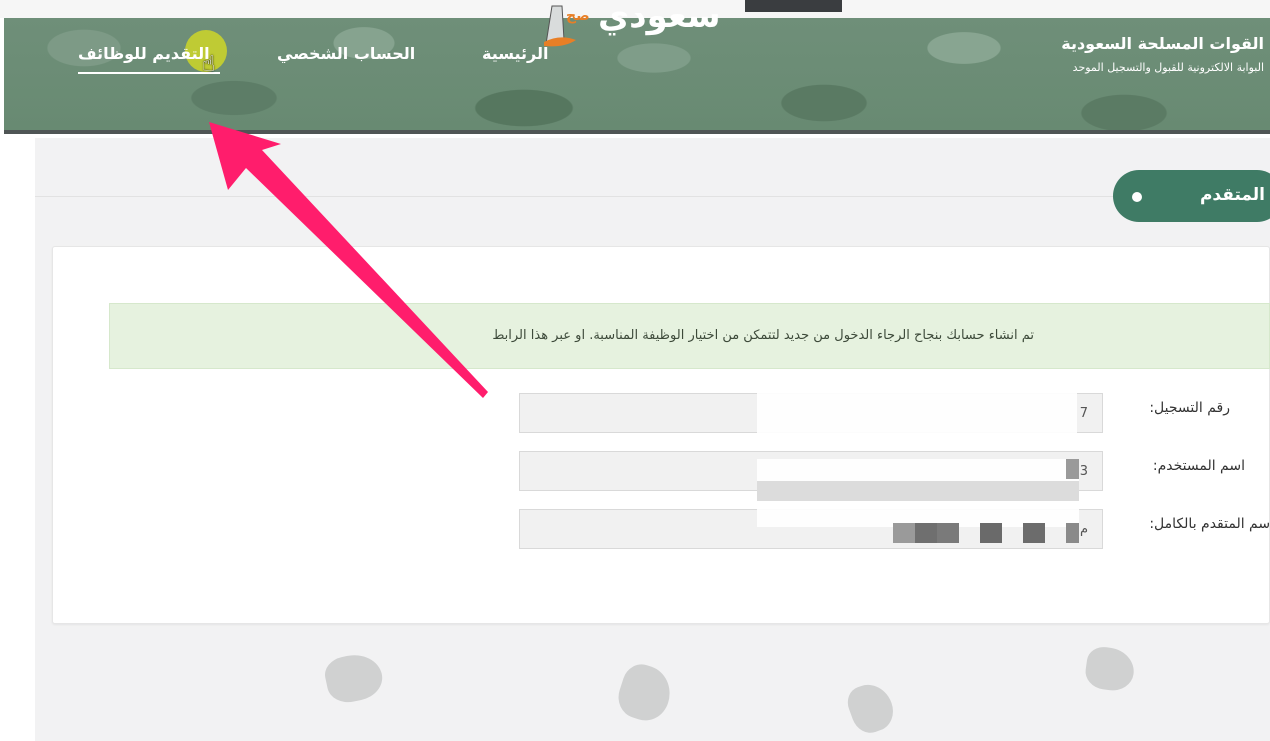  Describe the element at coordinates (348, 260) in the screenshot. I see `annotation-arrow-icon` at that location.